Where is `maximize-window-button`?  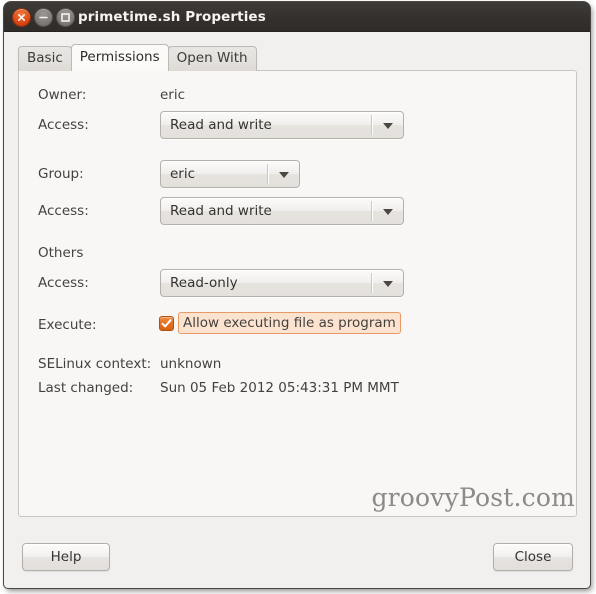
maximize-window-button is located at coordinates (65, 17).